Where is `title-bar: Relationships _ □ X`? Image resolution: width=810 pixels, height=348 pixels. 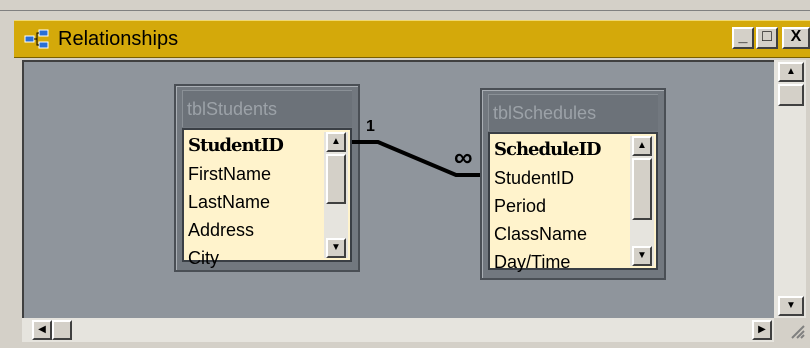
title-bar: Relationships _ □ X is located at coordinates (412, 39).